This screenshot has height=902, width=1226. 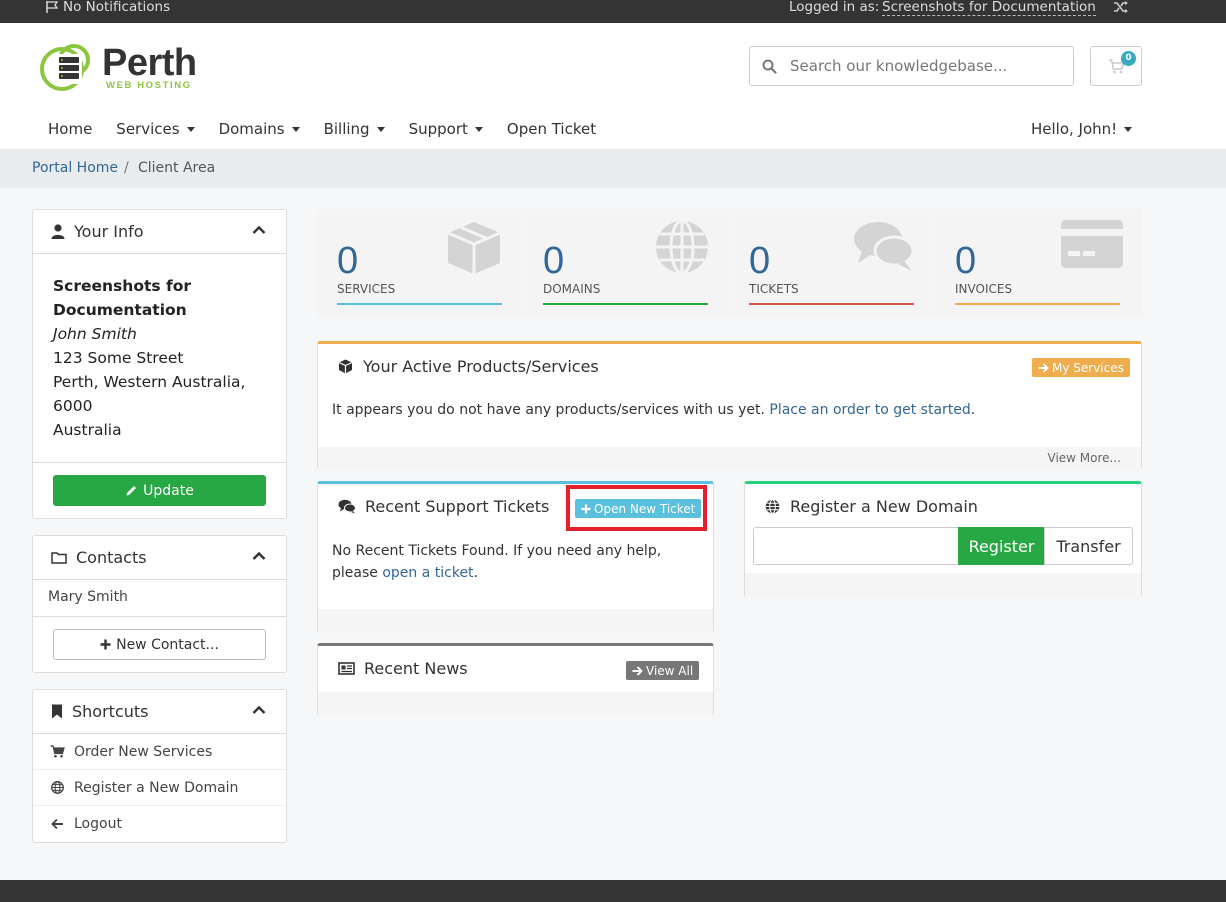 I want to click on nav-billing-label: Billing, so click(x=346, y=129).